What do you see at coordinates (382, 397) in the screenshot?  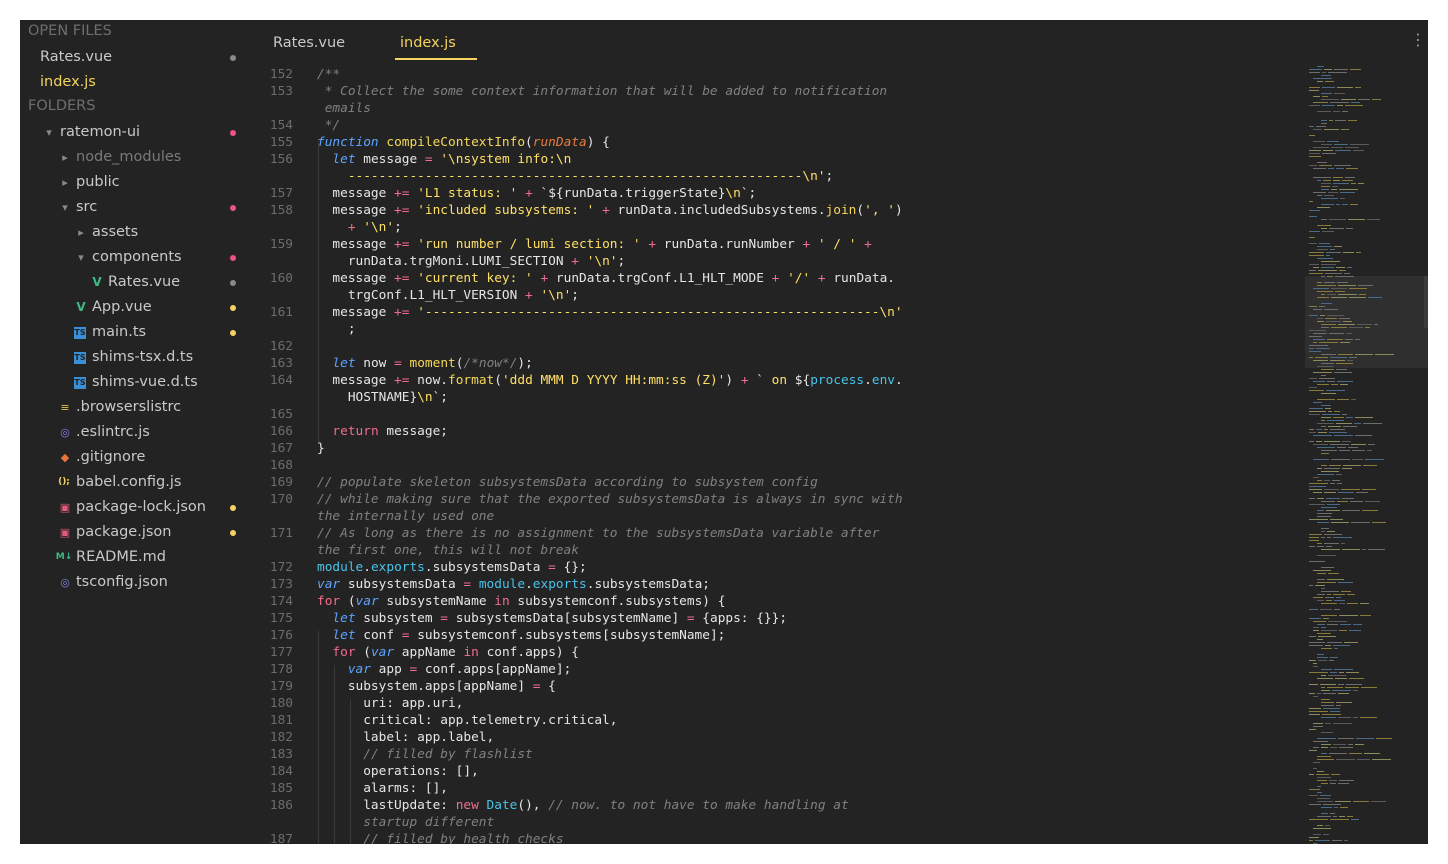 I see `code-line: HOSTNAME}\n`;` at bounding box center [382, 397].